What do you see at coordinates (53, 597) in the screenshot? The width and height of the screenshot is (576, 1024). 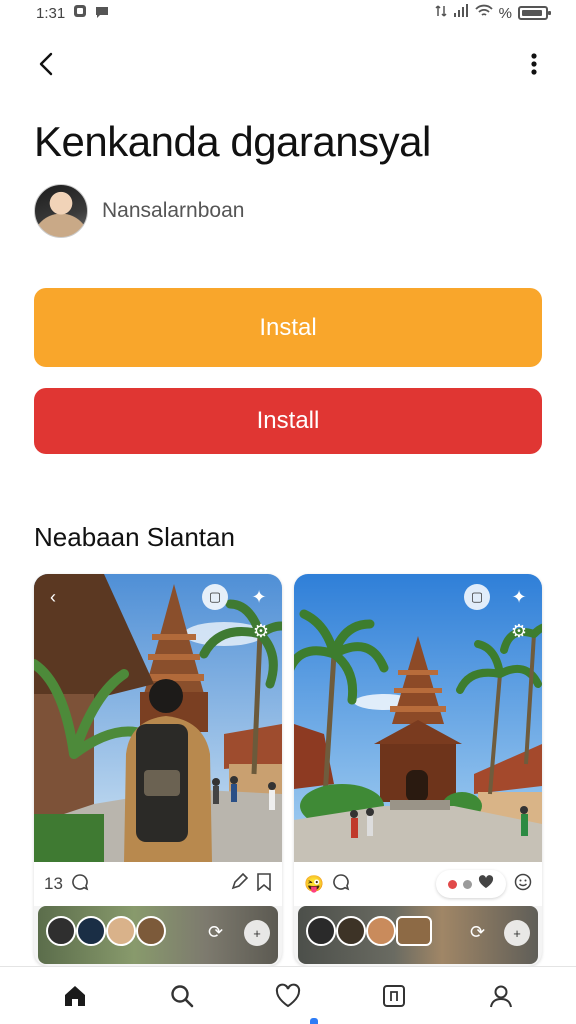 I see `chevron-left-icon: ‹` at bounding box center [53, 597].